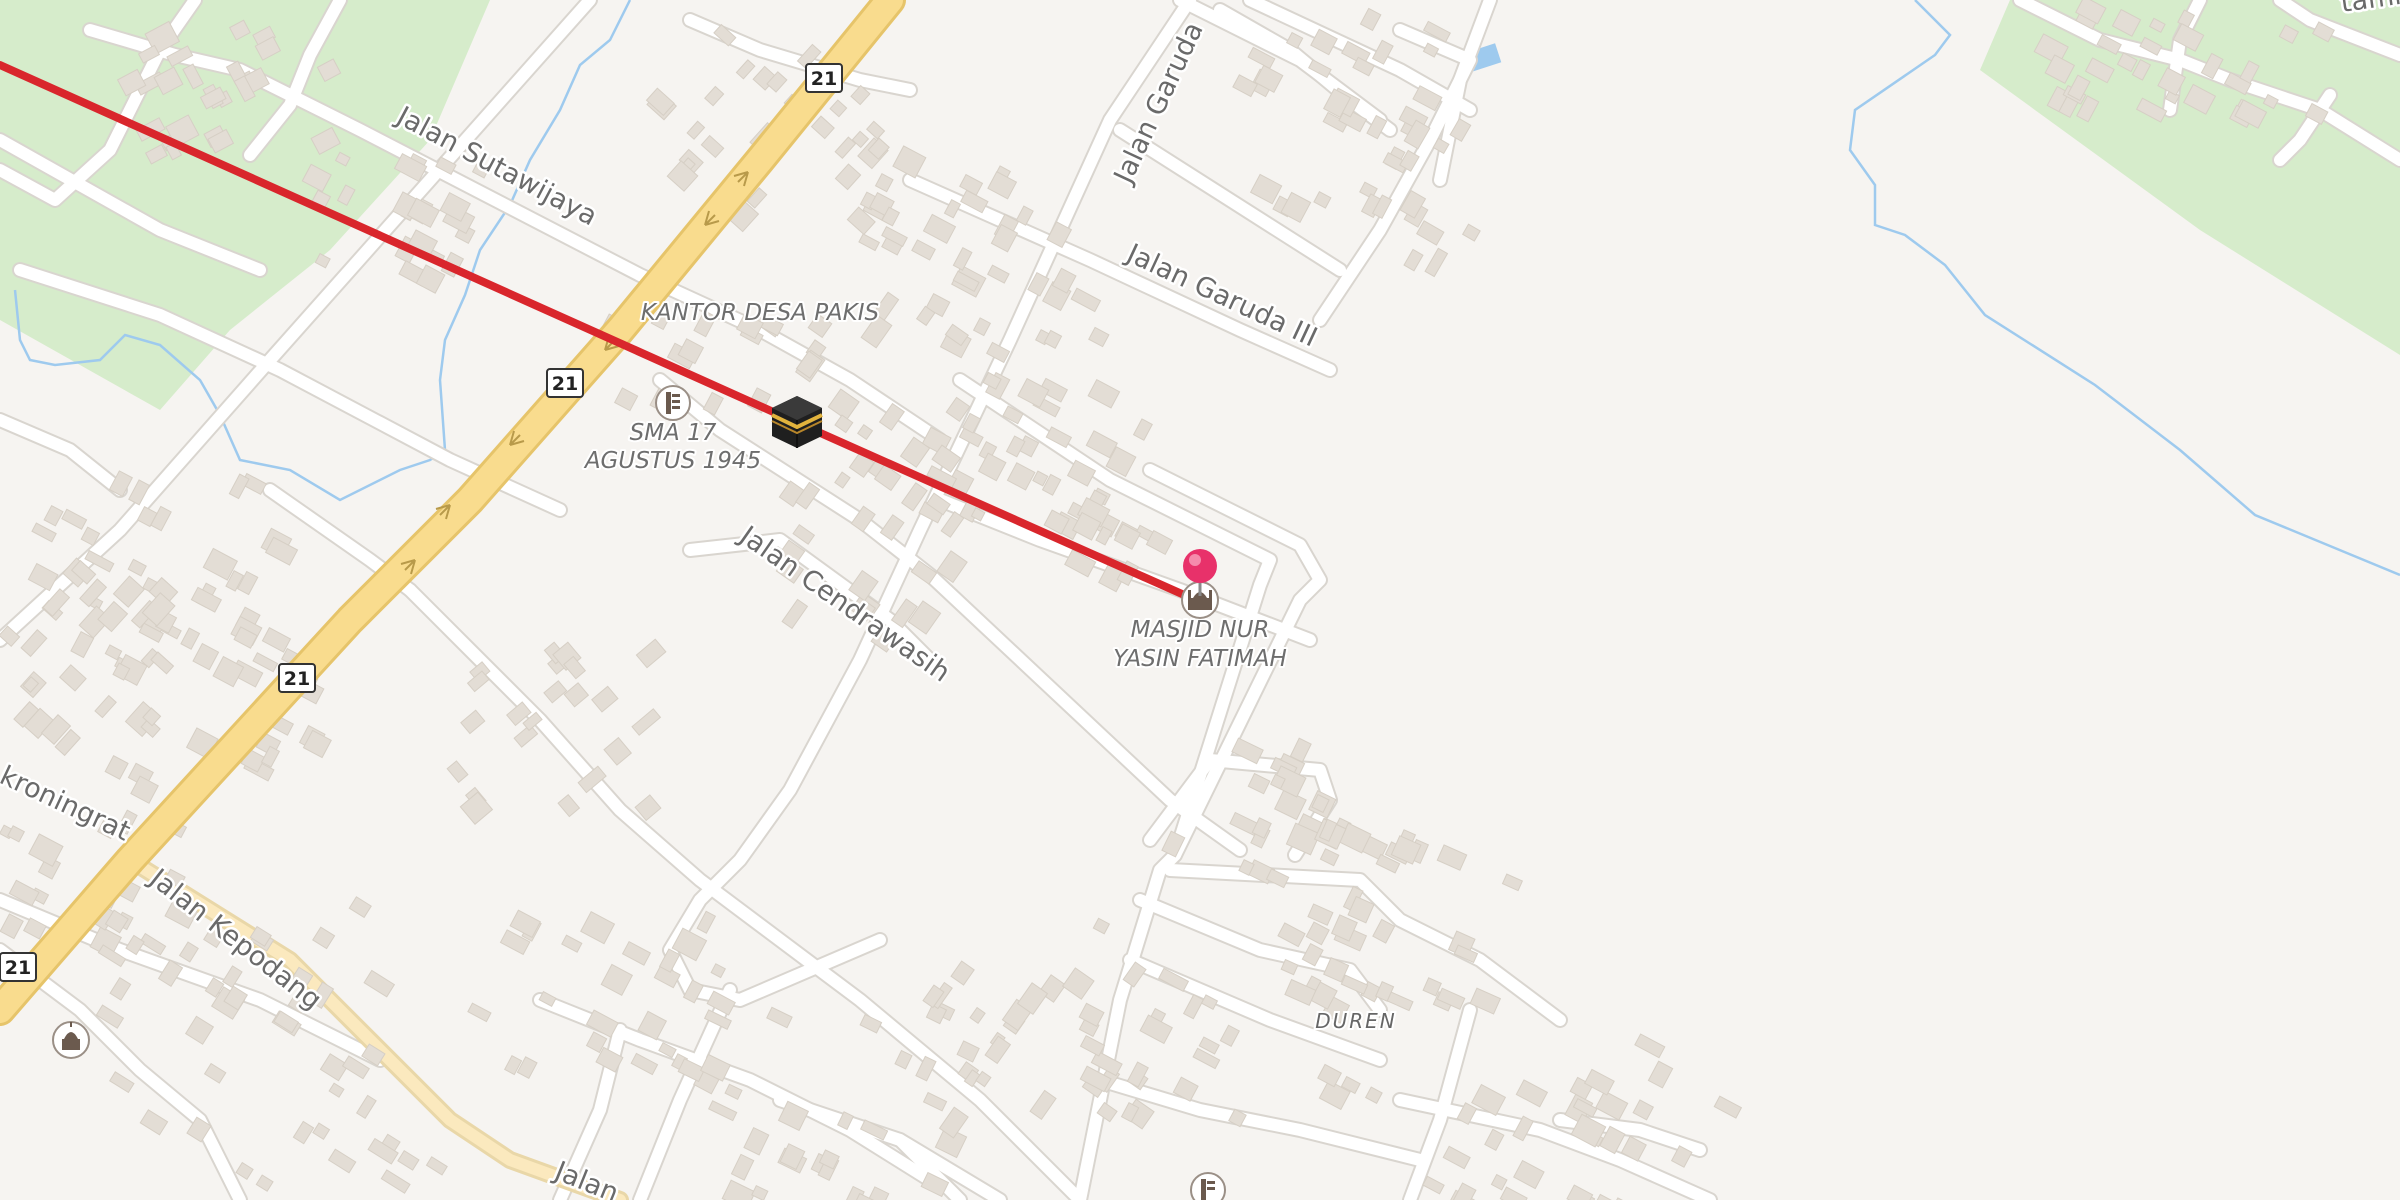 The image size is (2400, 1200). Describe the element at coordinates (673, 433) in the screenshot. I see `poi-label-sma-line1: SMA 17` at that location.